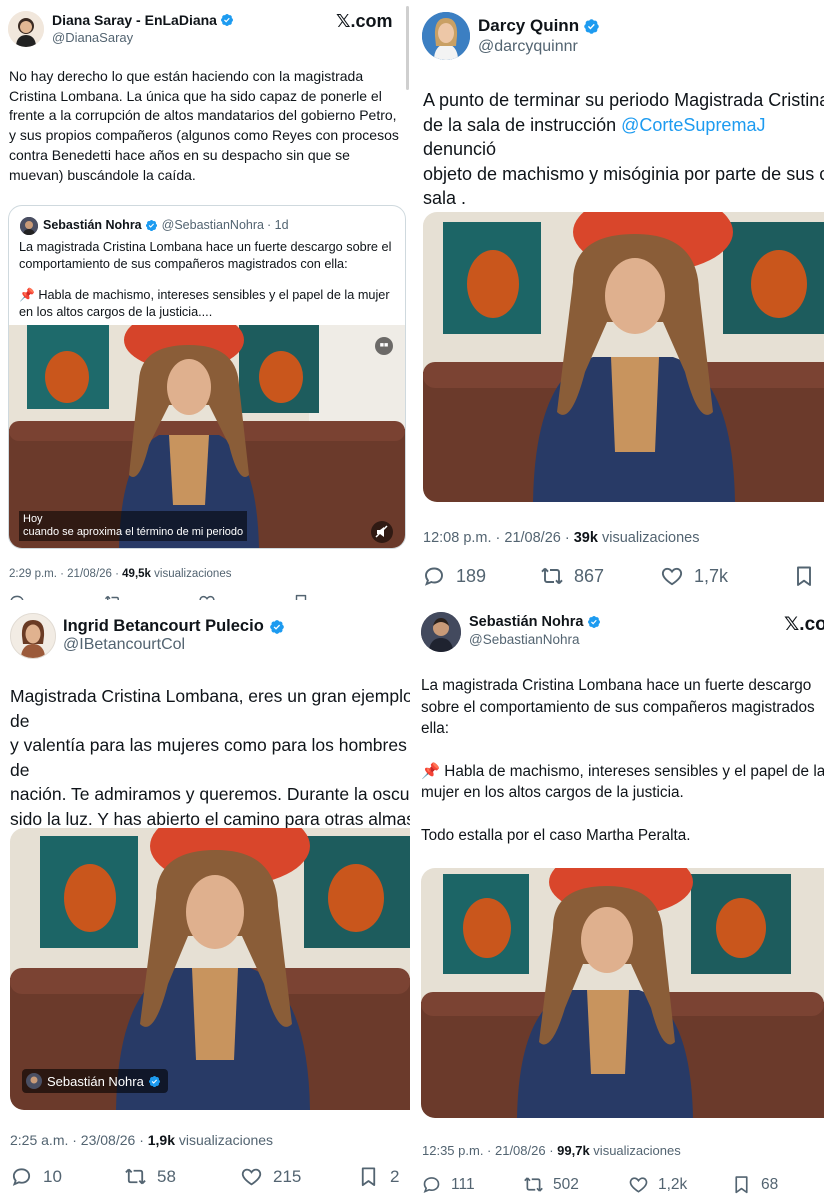 This screenshot has height=1200, width=824. I want to click on author-handle: @darcyquinnr, so click(528, 47).